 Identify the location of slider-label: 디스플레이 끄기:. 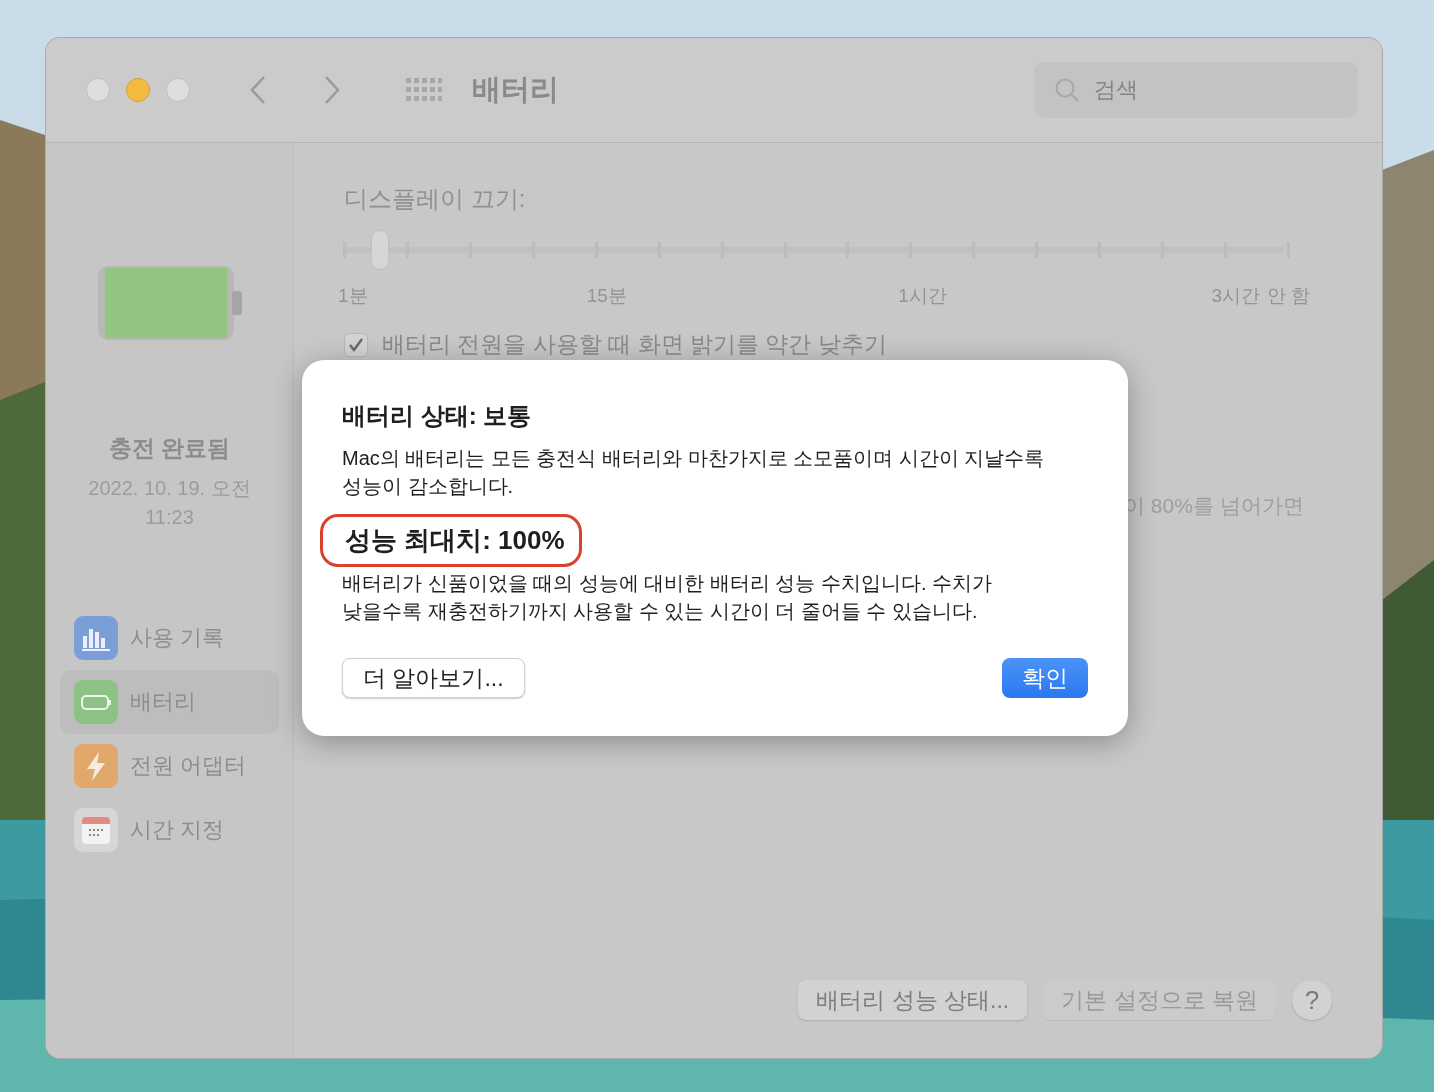
(435, 199).